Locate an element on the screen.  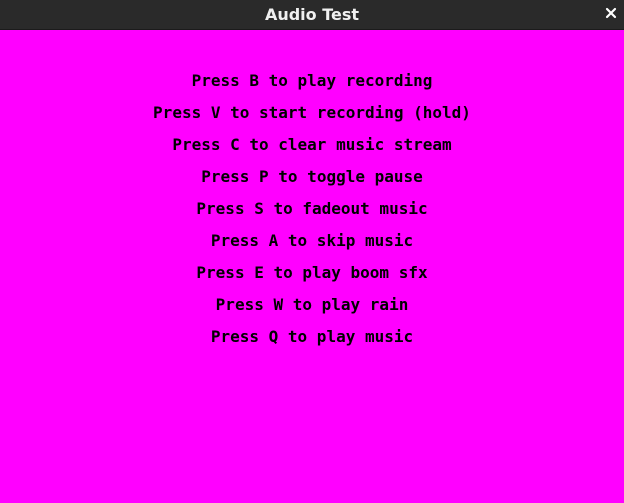
close-button is located at coordinates (611, 12).